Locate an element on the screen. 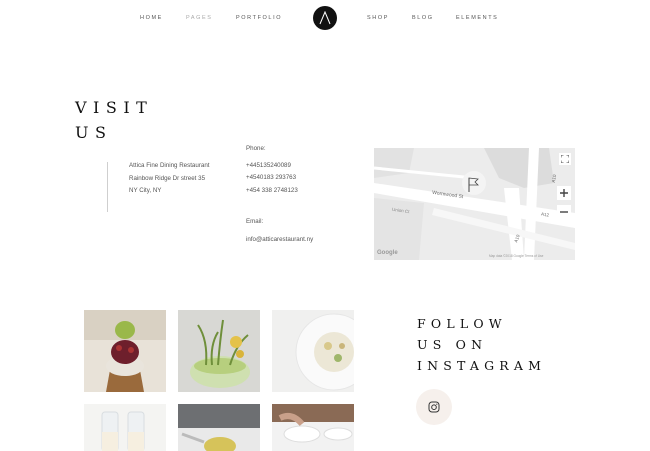 The image size is (650, 451). nav-shop: SHOP is located at coordinates (378, 18).